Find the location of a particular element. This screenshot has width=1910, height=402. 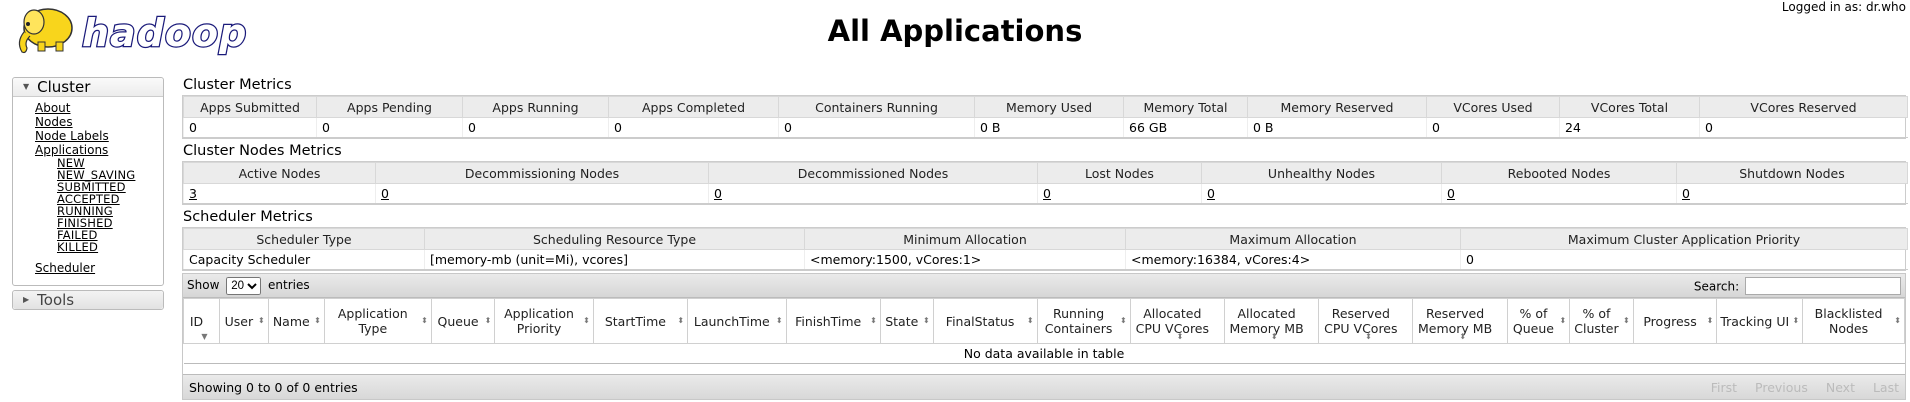

pagination: First Previous Next Last is located at coordinates (1798, 387).